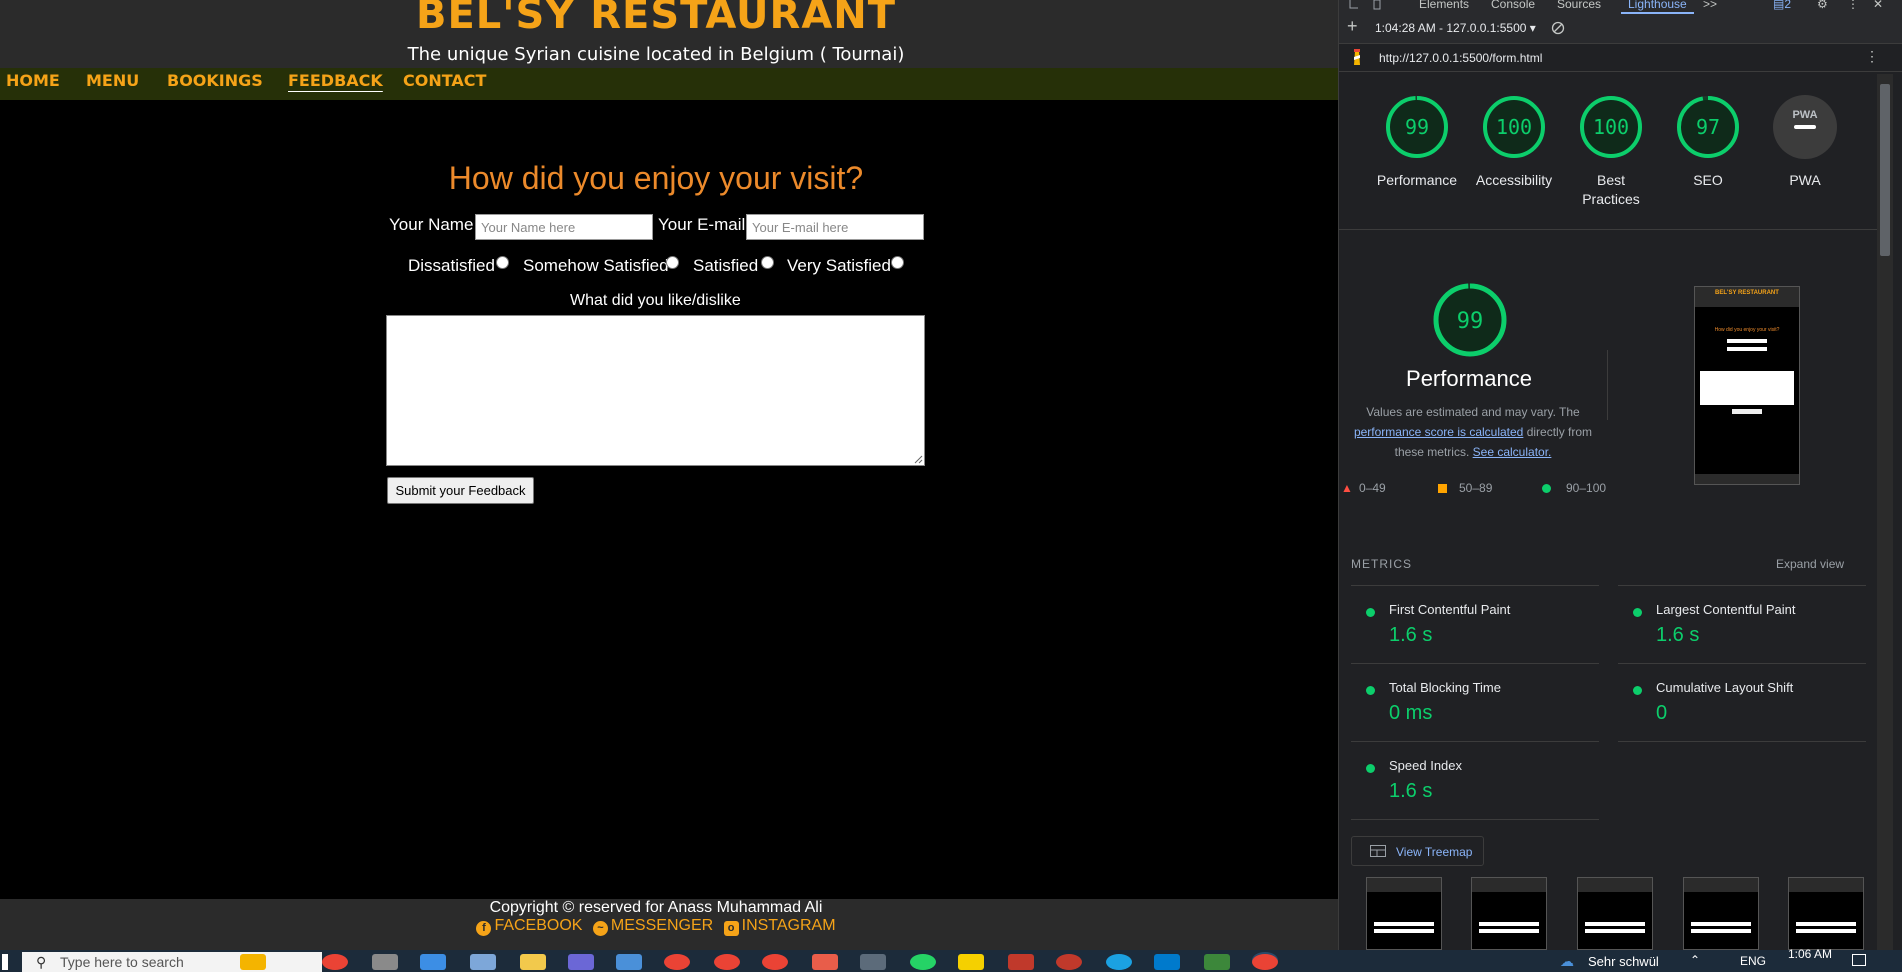 The height and width of the screenshot is (972, 1902). Describe the element at coordinates (672, 262) in the screenshot. I see `rating-somehow-radio` at that location.